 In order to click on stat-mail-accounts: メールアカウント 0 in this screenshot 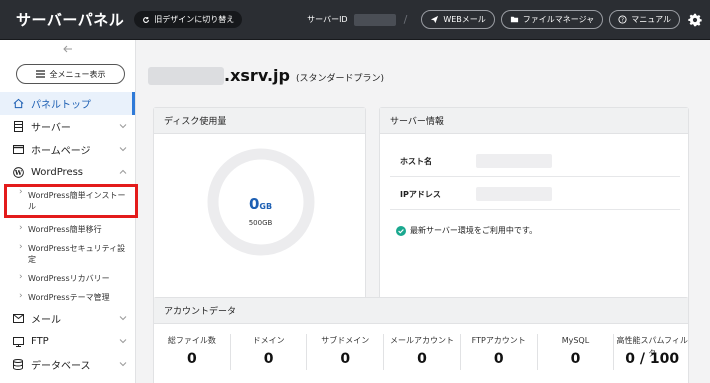, I will do `click(422, 352)`.